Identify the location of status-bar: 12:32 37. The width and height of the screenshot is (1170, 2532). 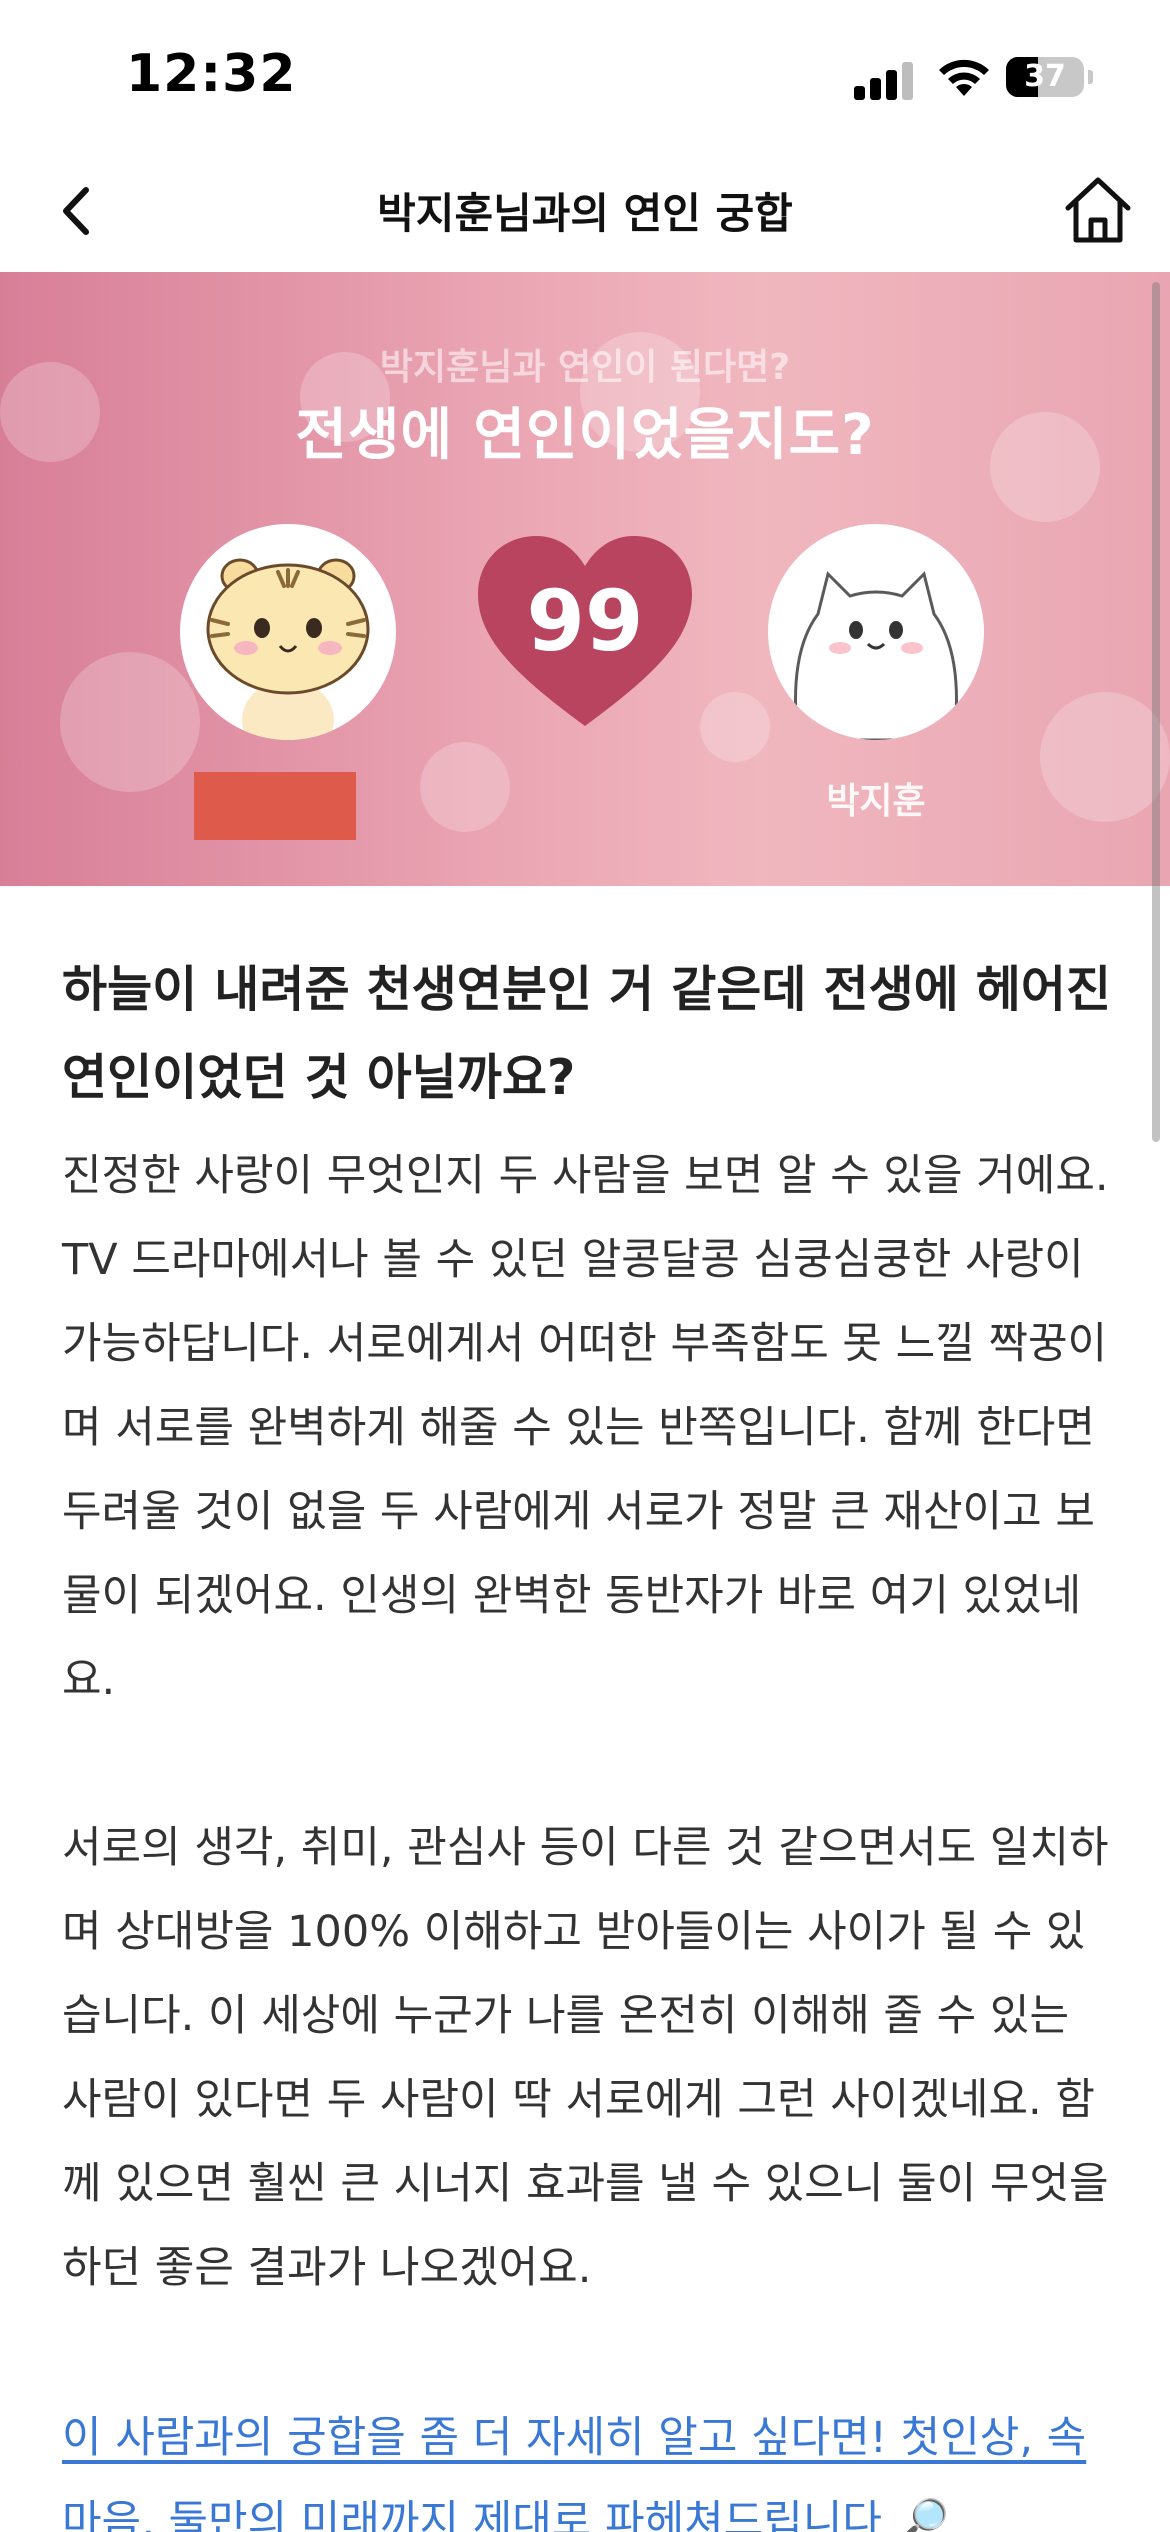
(585, 75).